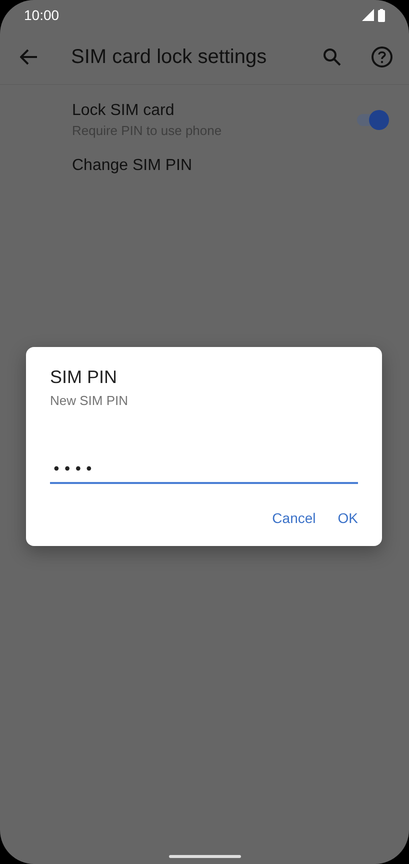 Image resolution: width=409 pixels, height=864 pixels. I want to click on screen-title: SIM card lock settings, so click(169, 57).